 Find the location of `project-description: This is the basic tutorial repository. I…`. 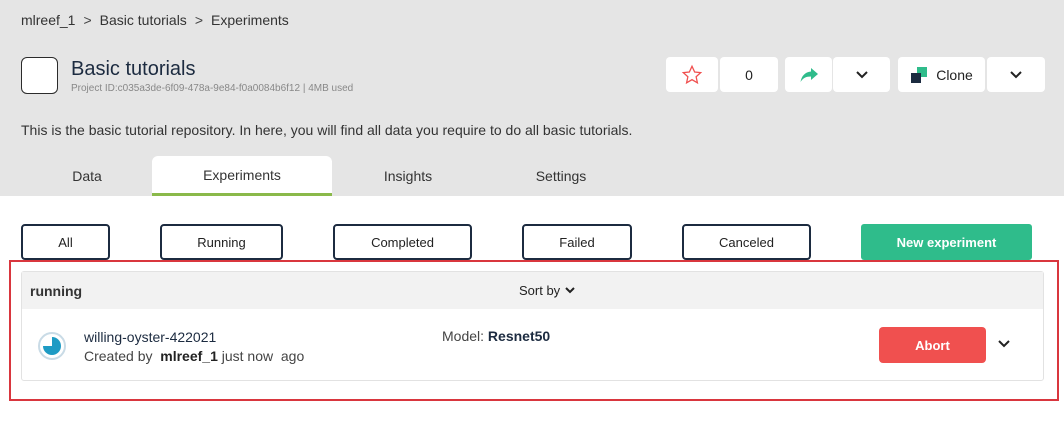

project-description: This is the basic tutorial repository. I… is located at coordinates (327, 130).